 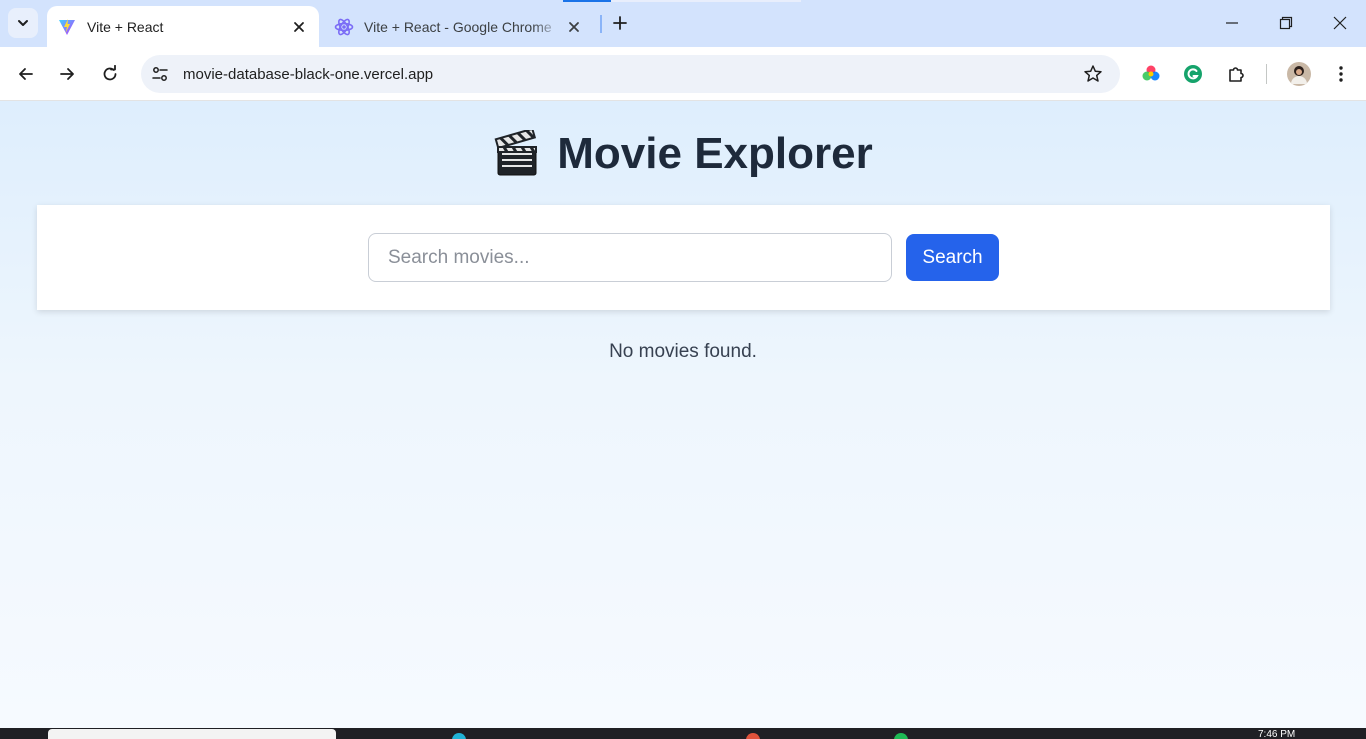 What do you see at coordinates (1151, 74) in the screenshot?
I see `color-wheel-extension-icon` at bounding box center [1151, 74].